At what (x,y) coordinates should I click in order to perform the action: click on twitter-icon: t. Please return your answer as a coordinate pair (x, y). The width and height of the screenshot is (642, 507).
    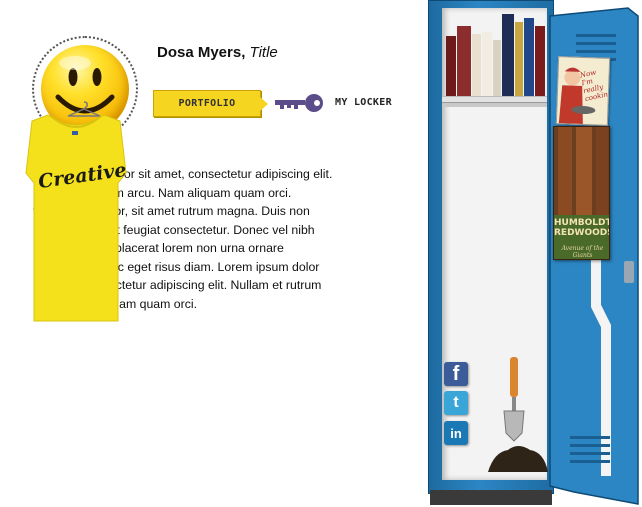
    Looking at the image, I should click on (456, 403).